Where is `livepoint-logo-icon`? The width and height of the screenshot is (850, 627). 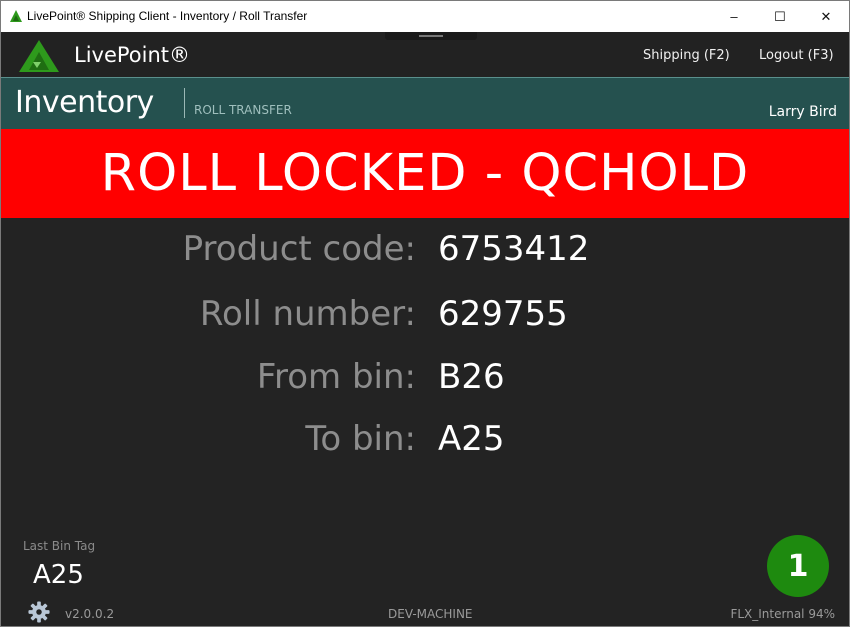 livepoint-logo-icon is located at coordinates (39, 56).